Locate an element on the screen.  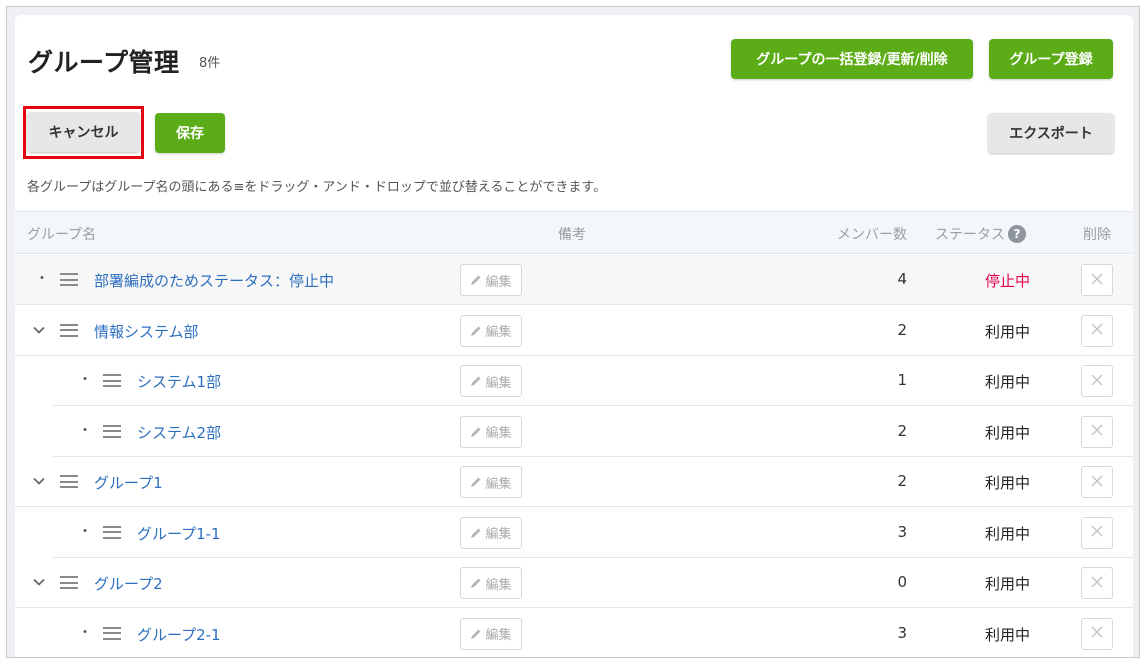
group-count: 8件 is located at coordinates (210, 63).